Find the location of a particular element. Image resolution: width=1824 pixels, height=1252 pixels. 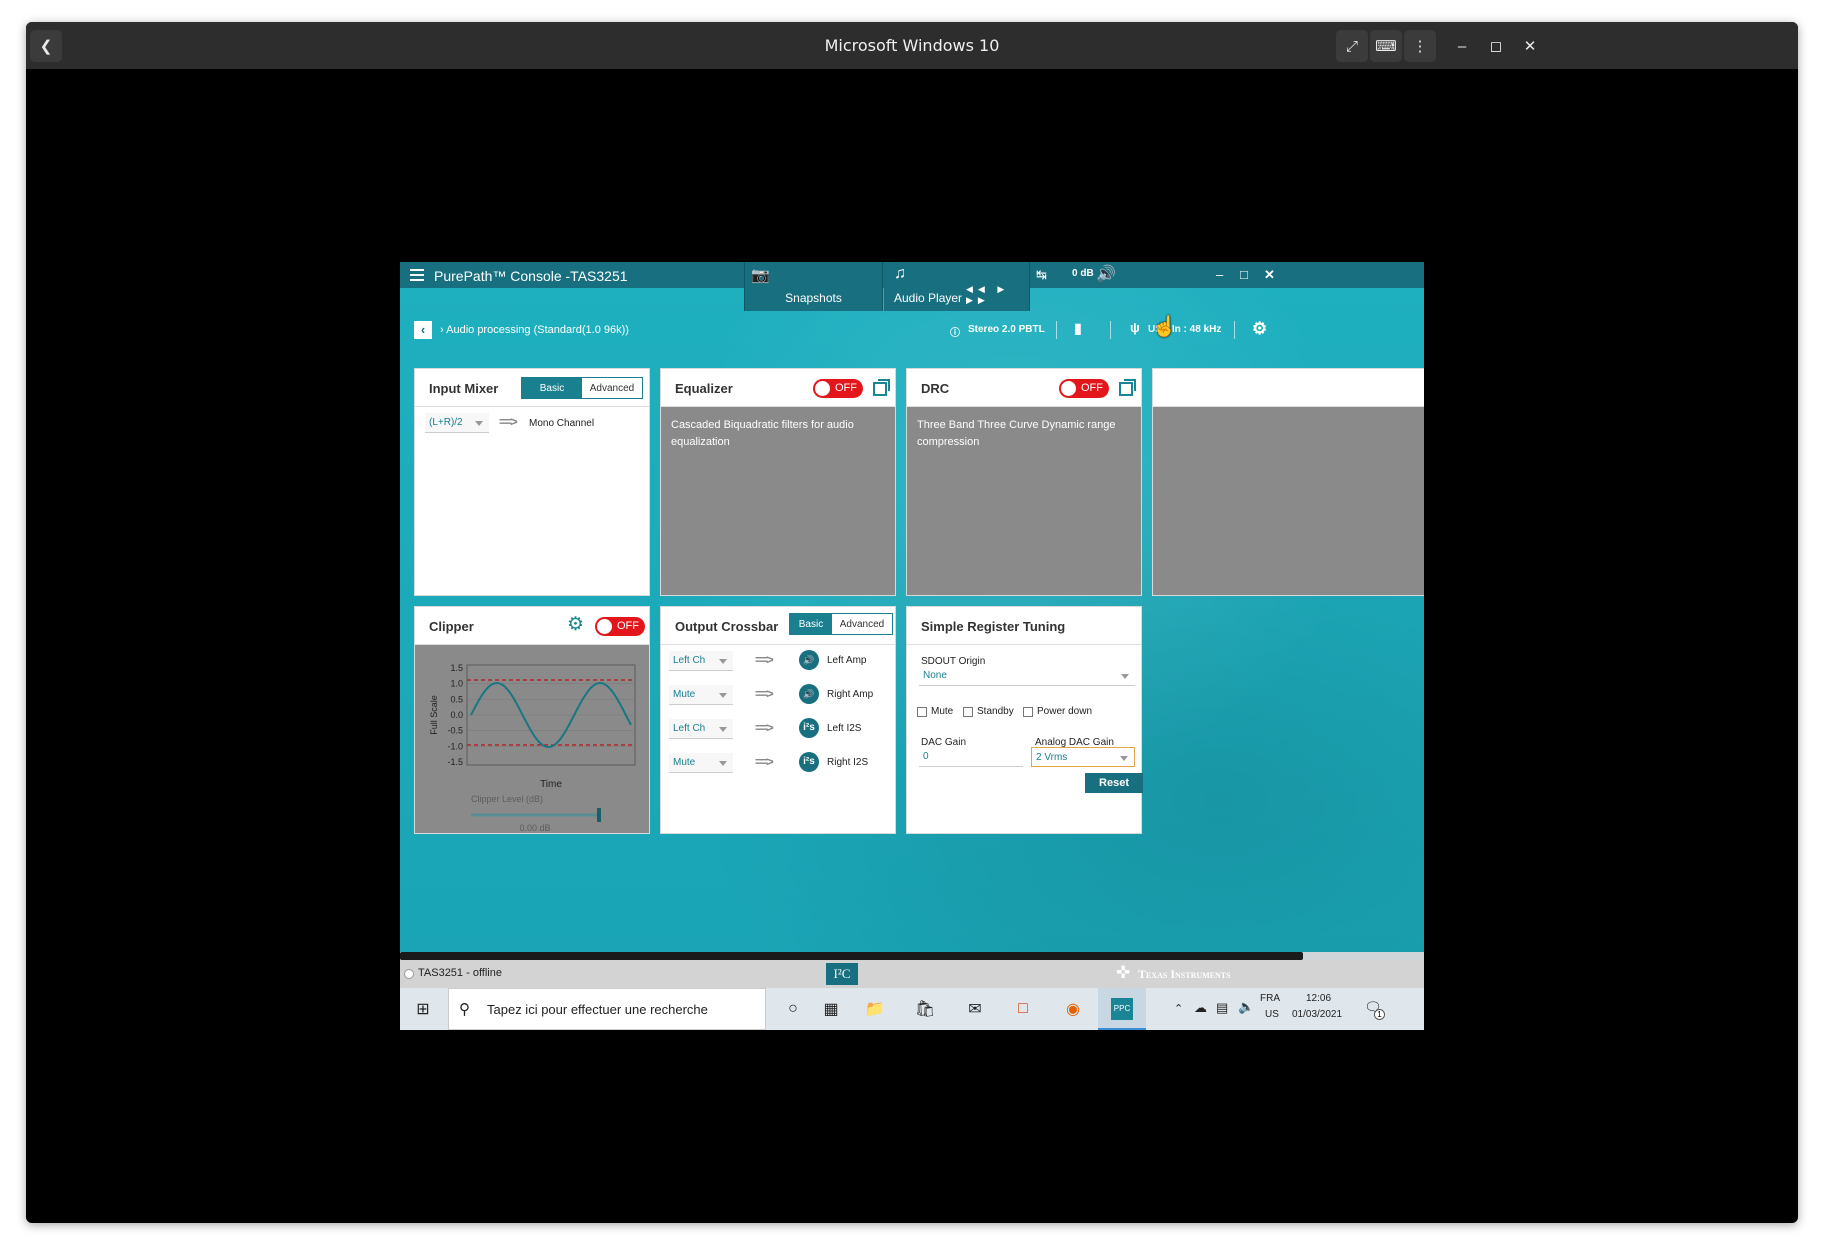

horizontal-scrollbar is located at coordinates (912, 956).